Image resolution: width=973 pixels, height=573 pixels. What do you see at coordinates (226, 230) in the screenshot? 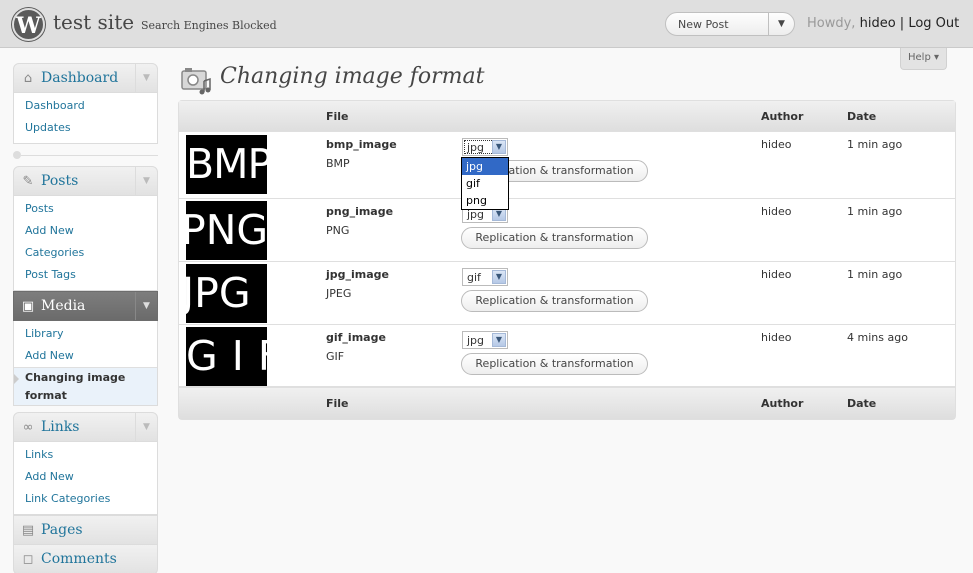
I see `image-thumbnail: PNG` at bounding box center [226, 230].